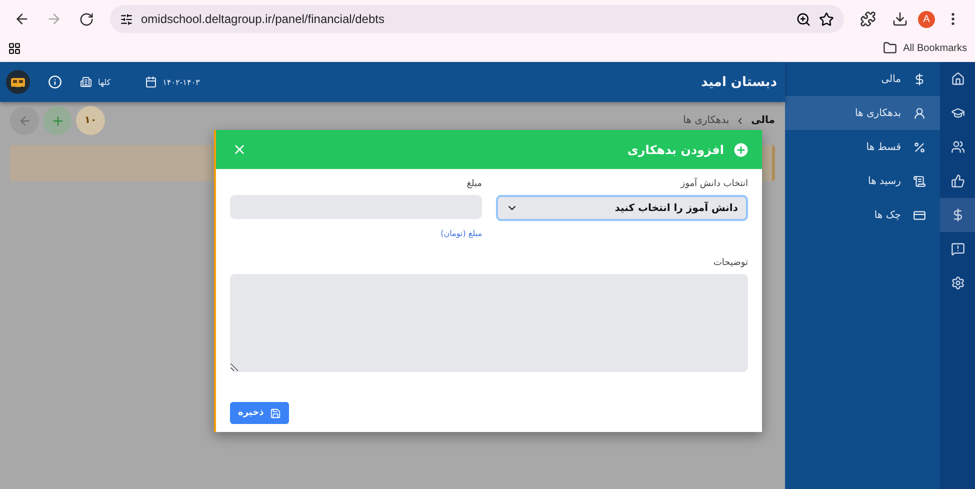 The width and height of the screenshot is (975, 489). What do you see at coordinates (706, 120) in the screenshot?
I see `breadcrumb-item: بدهکاری ها` at bounding box center [706, 120].